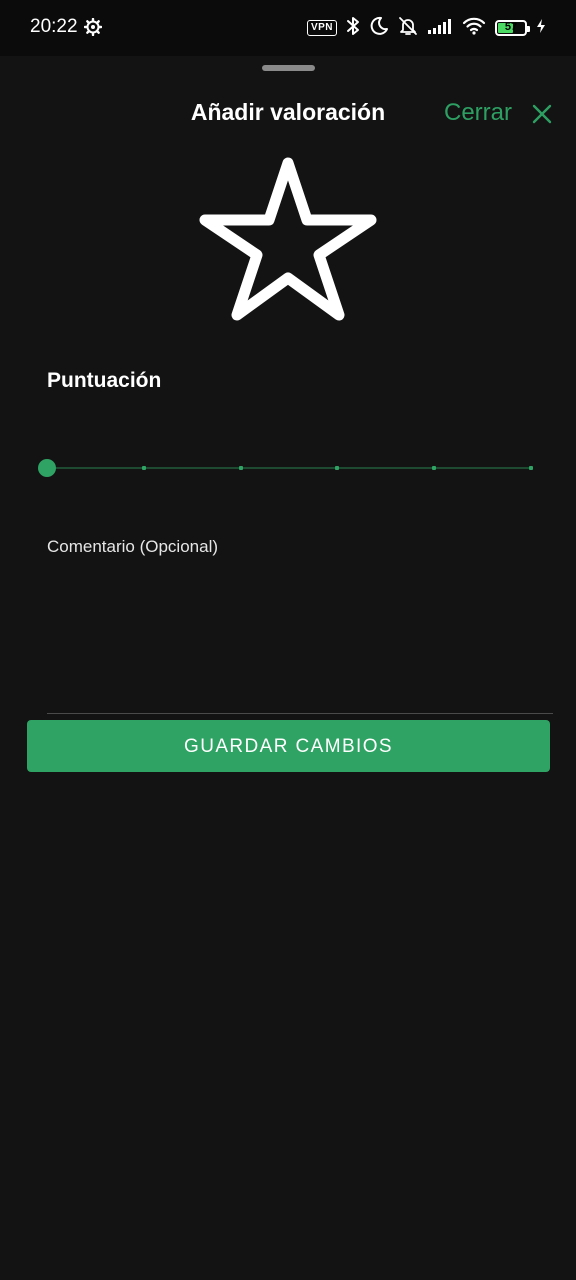 The height and width of the screenshot is (1280, 576). I want to click on battery-icon: 57, so click(512, 28).